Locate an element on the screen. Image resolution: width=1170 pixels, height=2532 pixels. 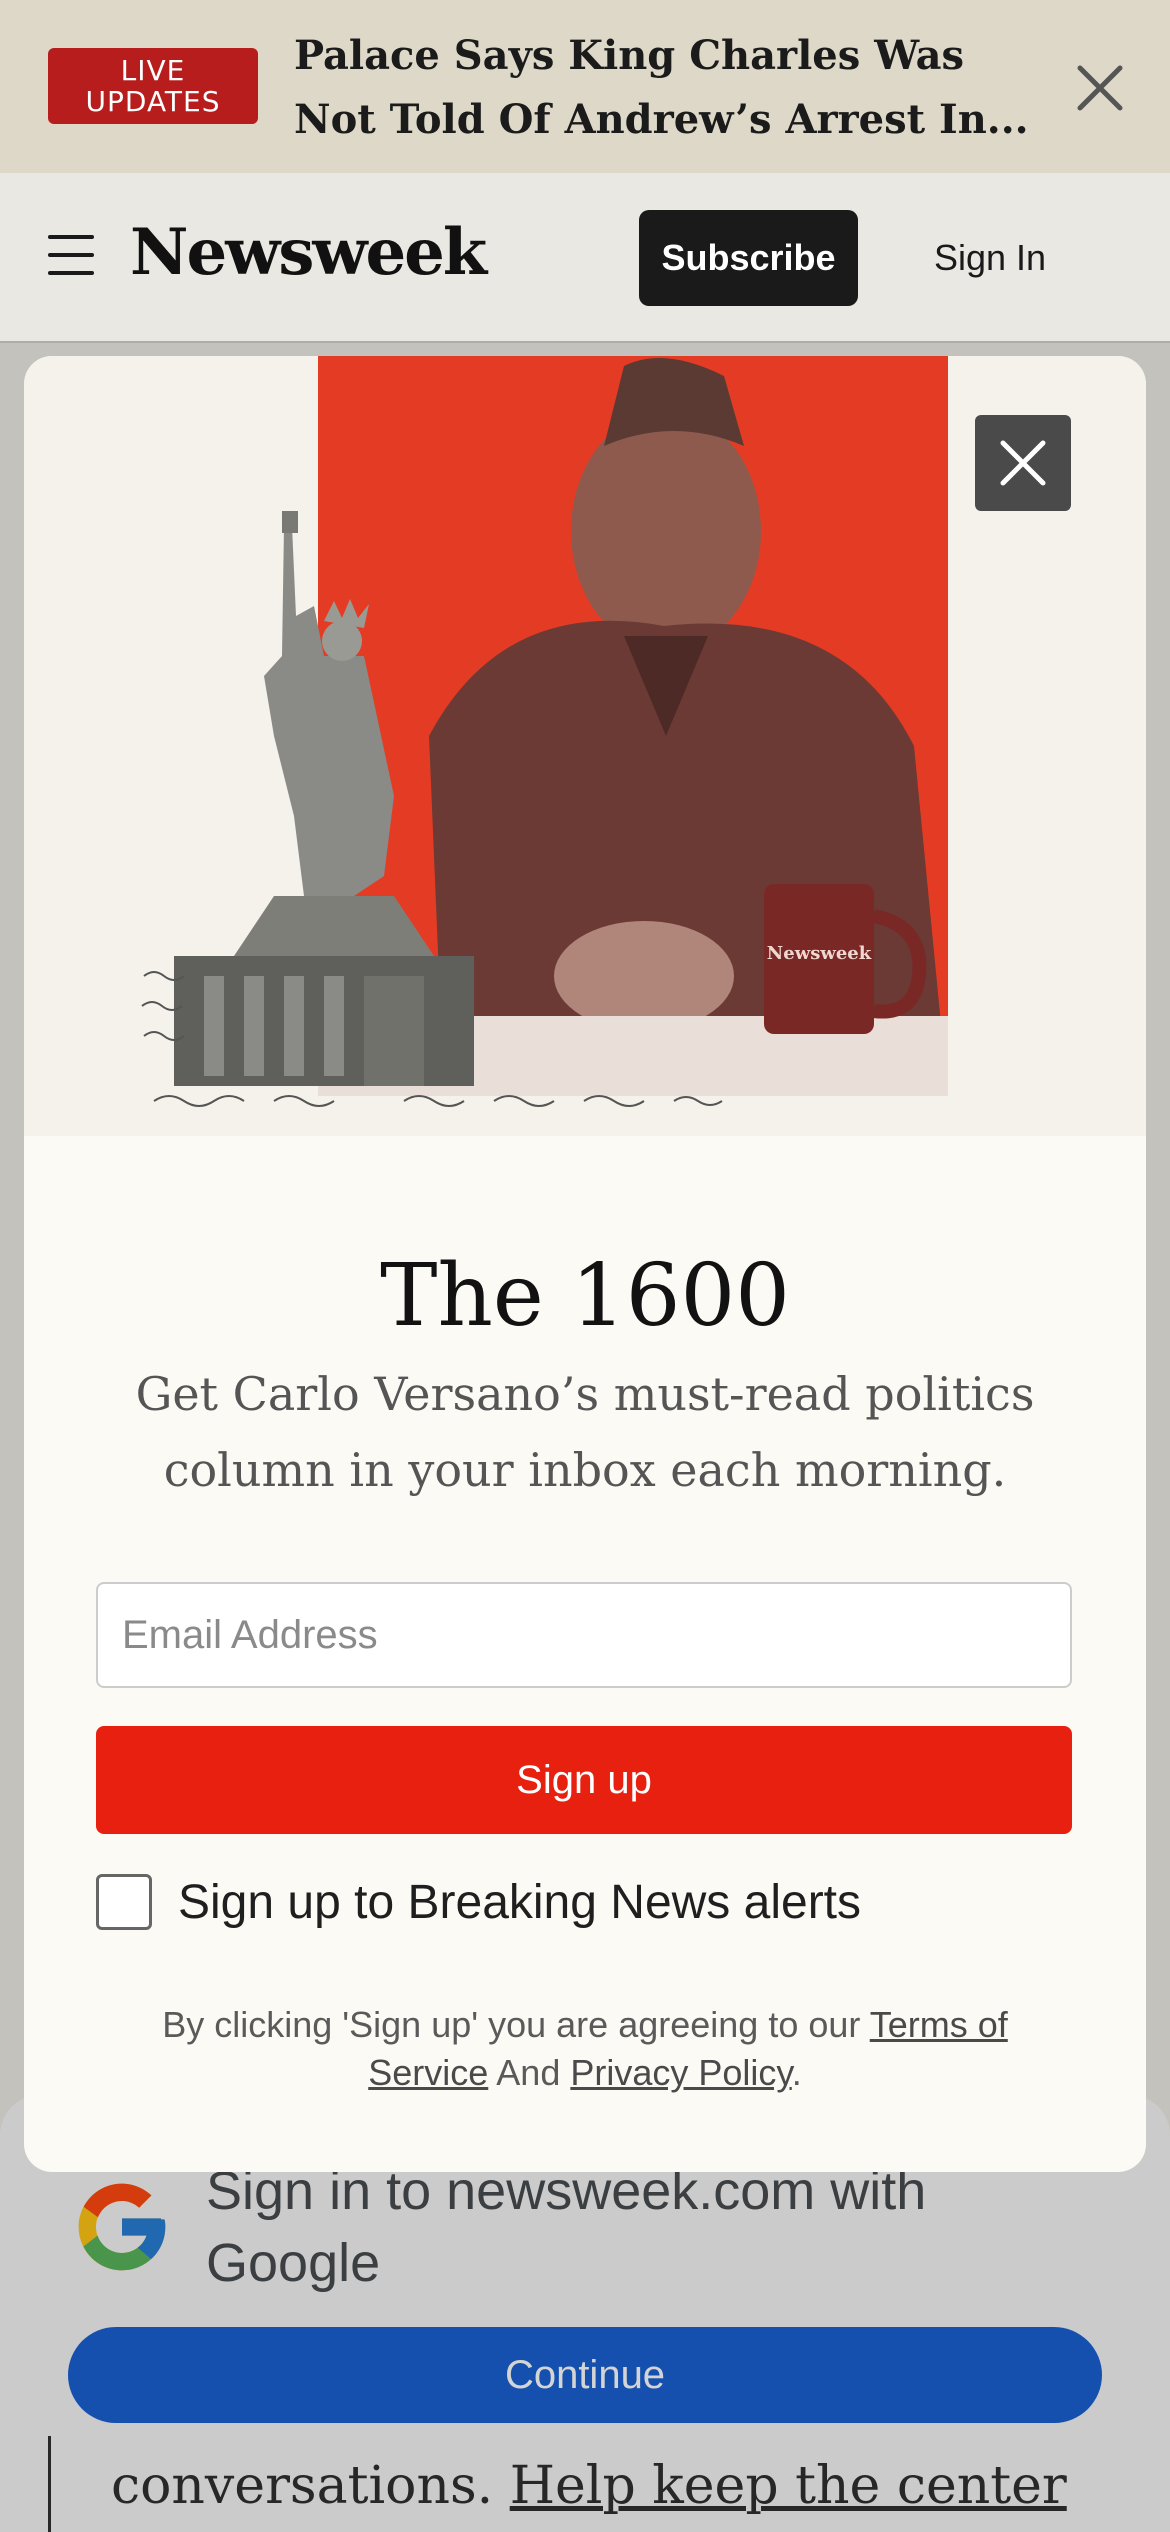
sign-in-link: Sign In is located at coordinates (990, 258).